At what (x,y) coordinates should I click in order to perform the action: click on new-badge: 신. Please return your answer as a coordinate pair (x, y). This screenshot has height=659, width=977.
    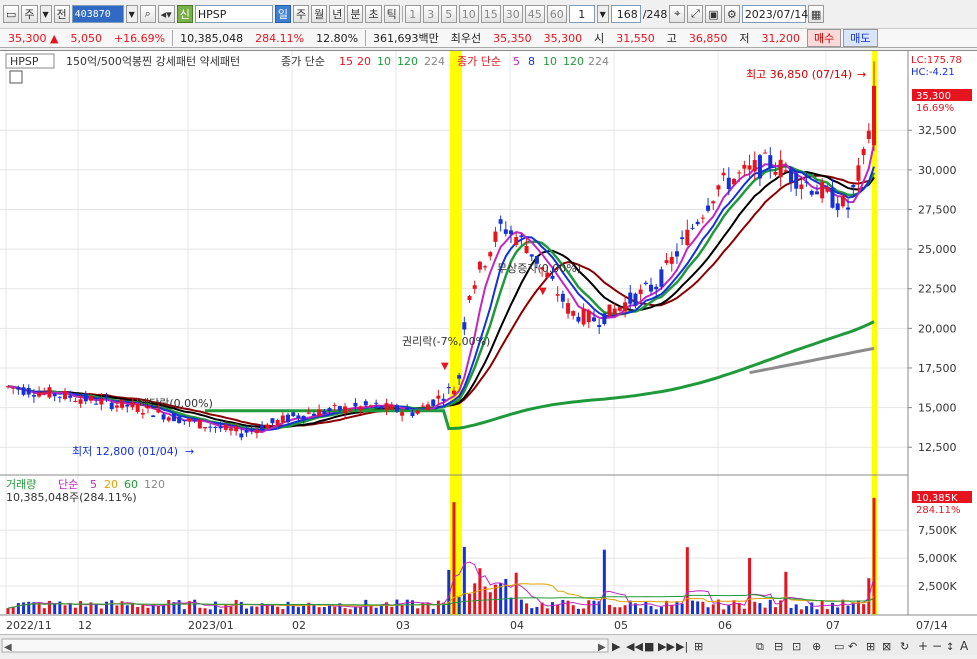
    Looking at the image, I should click on (184, 14).